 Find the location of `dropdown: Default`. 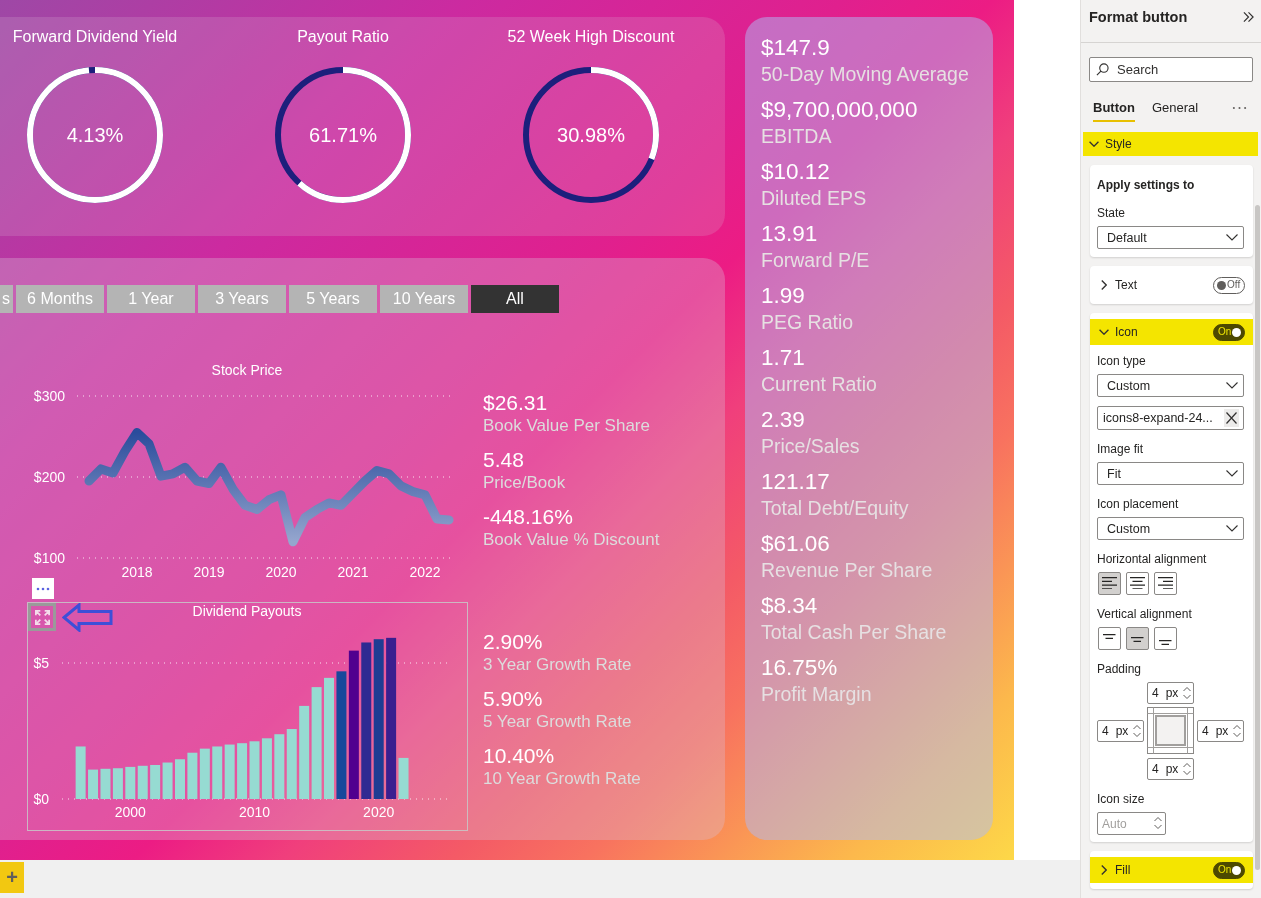

dropdown: Default is located at coordinates (1170, 237).